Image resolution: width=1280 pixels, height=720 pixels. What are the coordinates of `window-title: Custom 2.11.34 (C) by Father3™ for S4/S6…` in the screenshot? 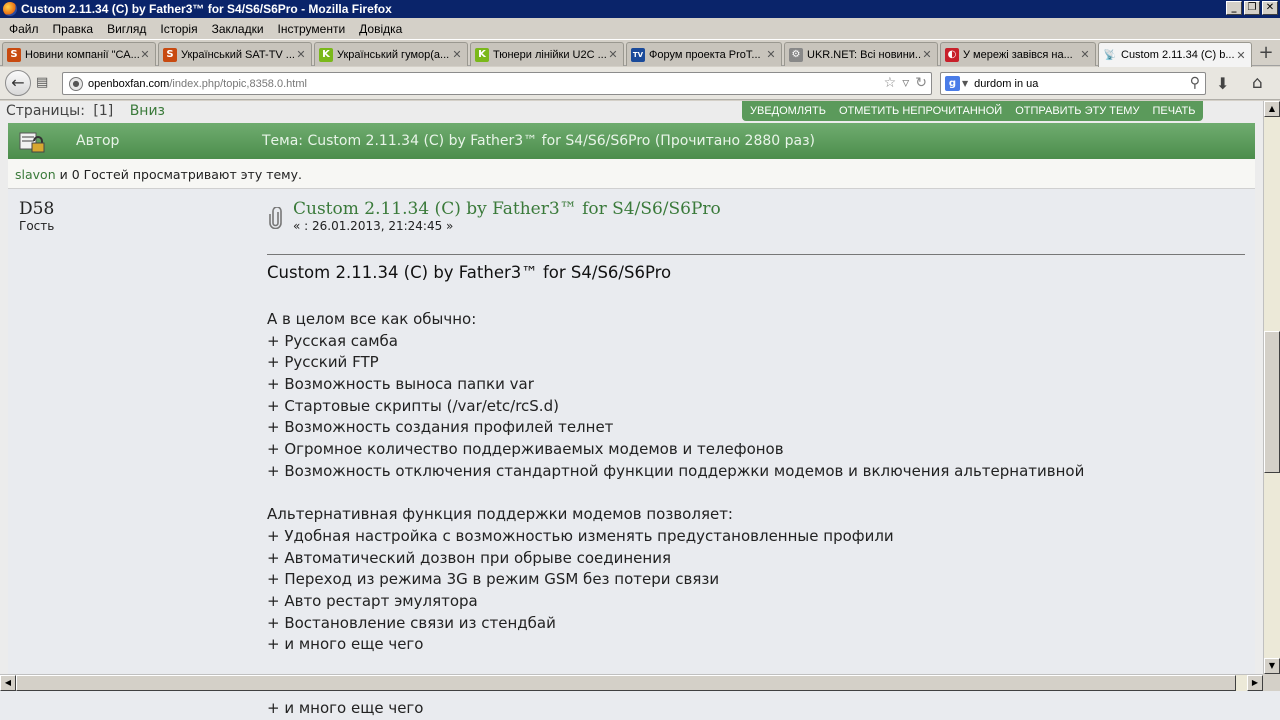 It's located at (206, 9).